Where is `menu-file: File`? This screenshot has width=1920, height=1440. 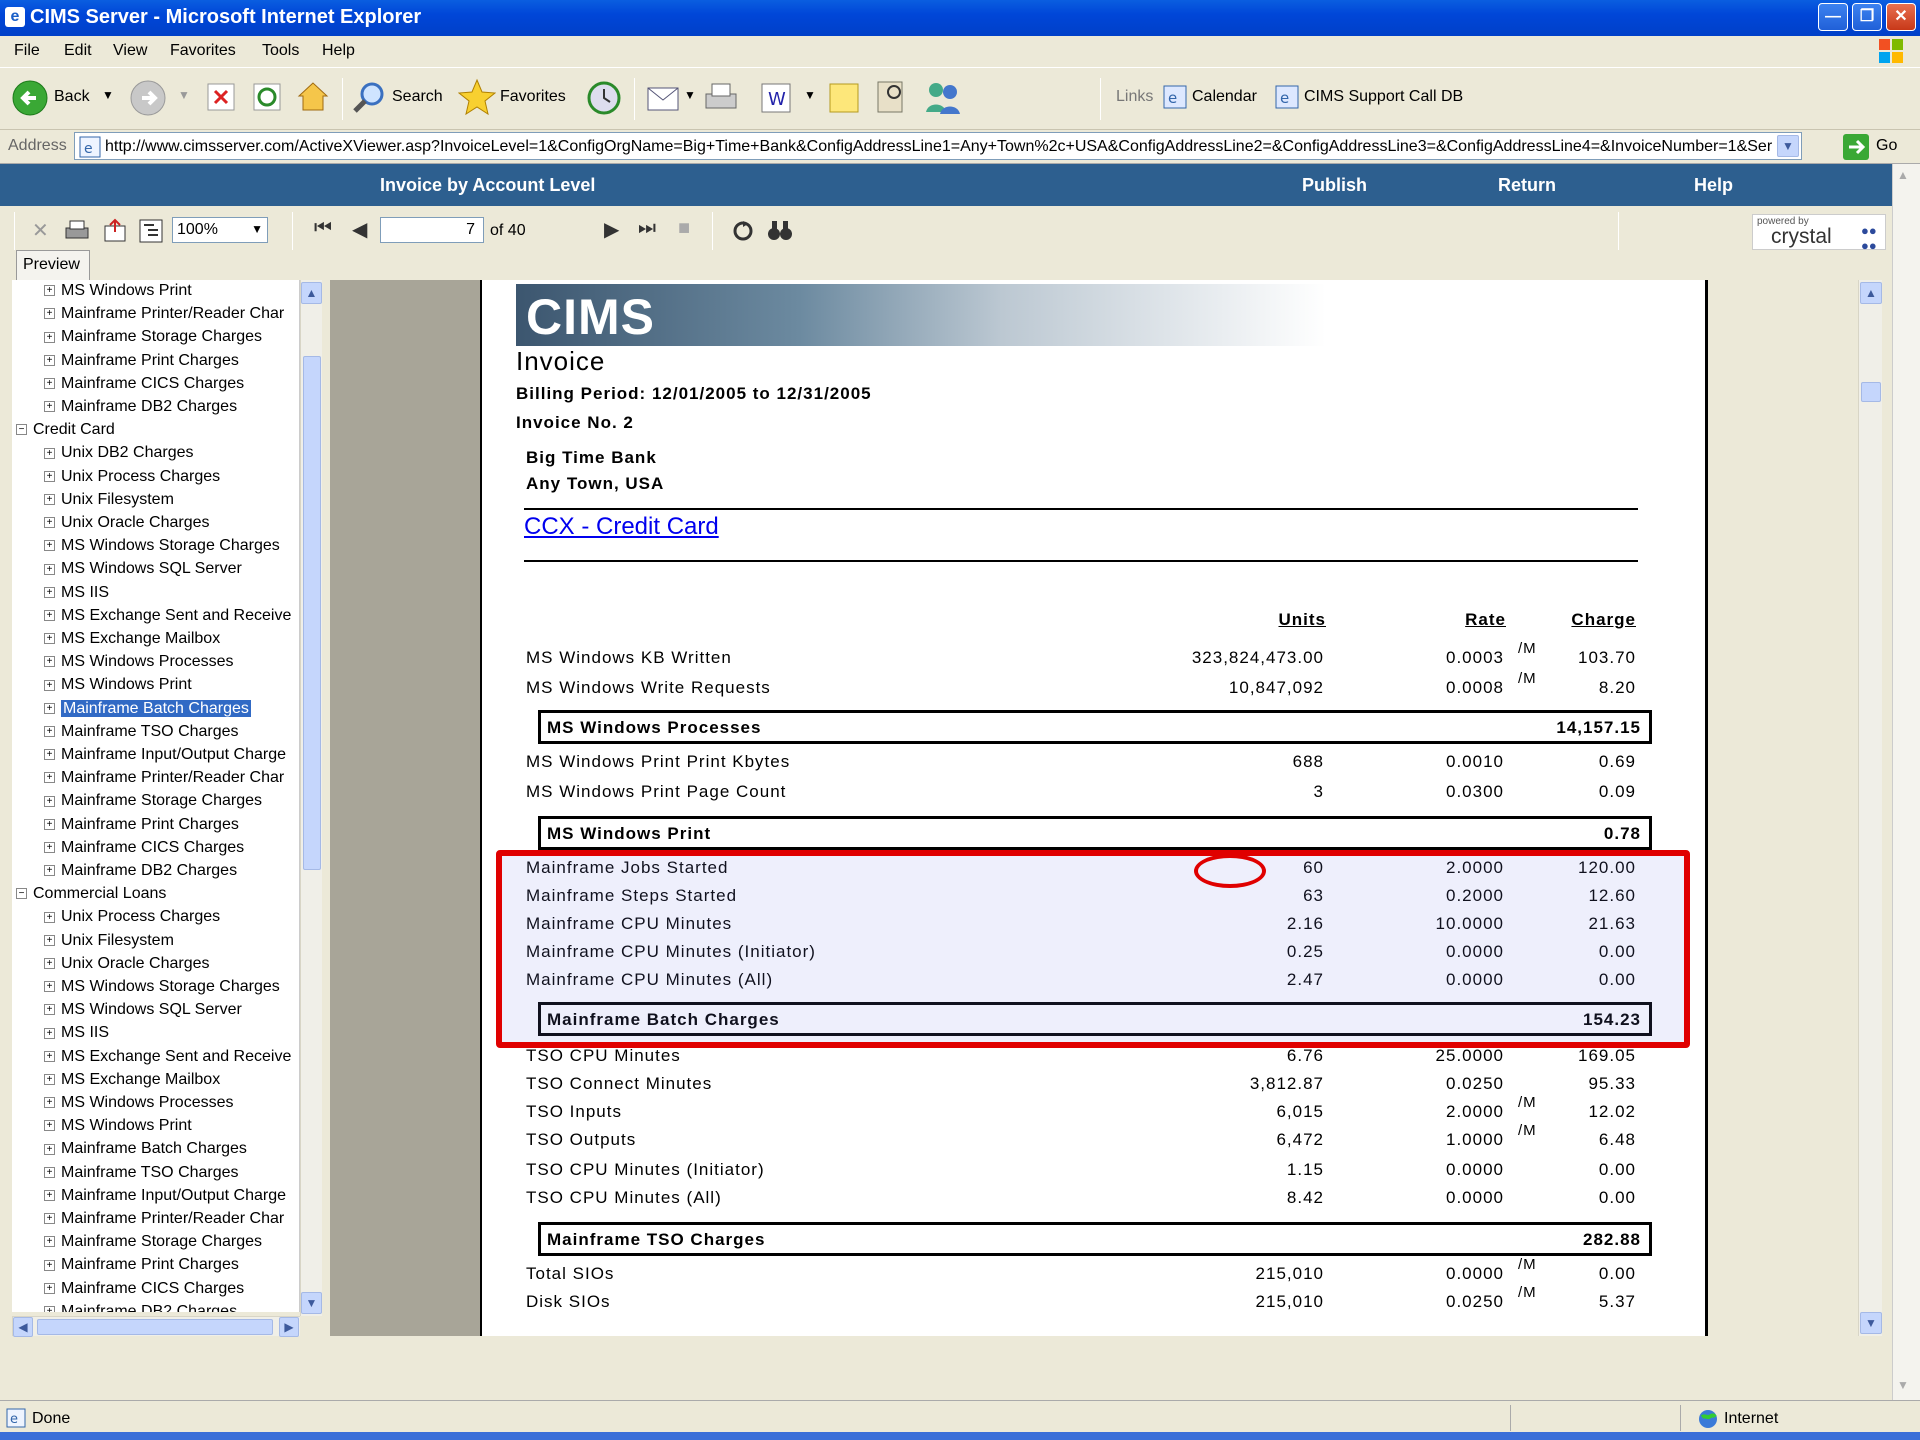 menu-file: File is located at coordinates (27, 51).